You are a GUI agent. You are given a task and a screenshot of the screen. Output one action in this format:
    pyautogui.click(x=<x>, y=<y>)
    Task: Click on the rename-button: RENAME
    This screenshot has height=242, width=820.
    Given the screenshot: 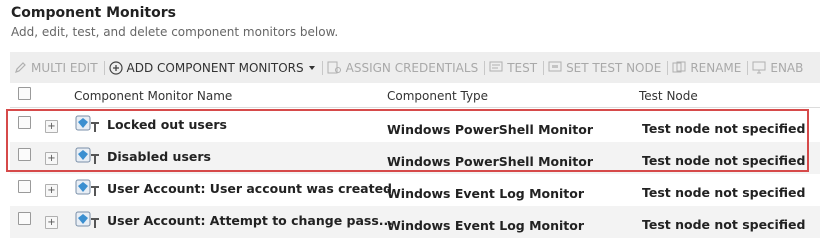 What is the action you would take?
    pyautogui.click(x=707, y=67)
    